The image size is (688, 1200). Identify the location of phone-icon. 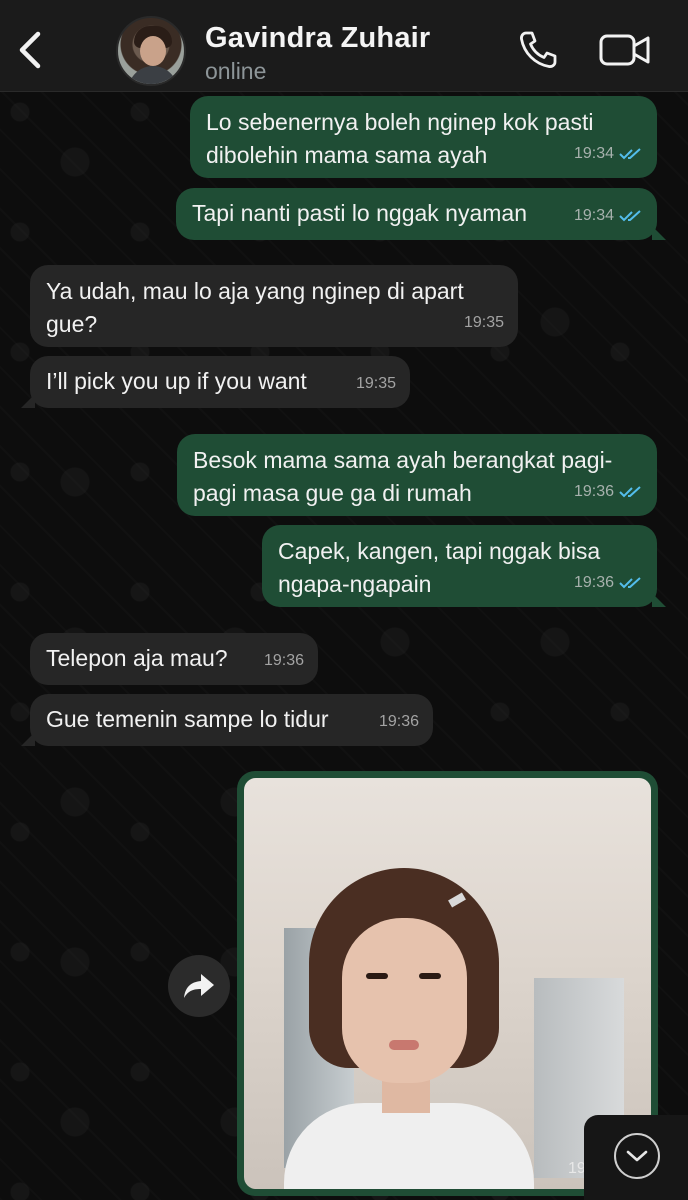
(538, 49).